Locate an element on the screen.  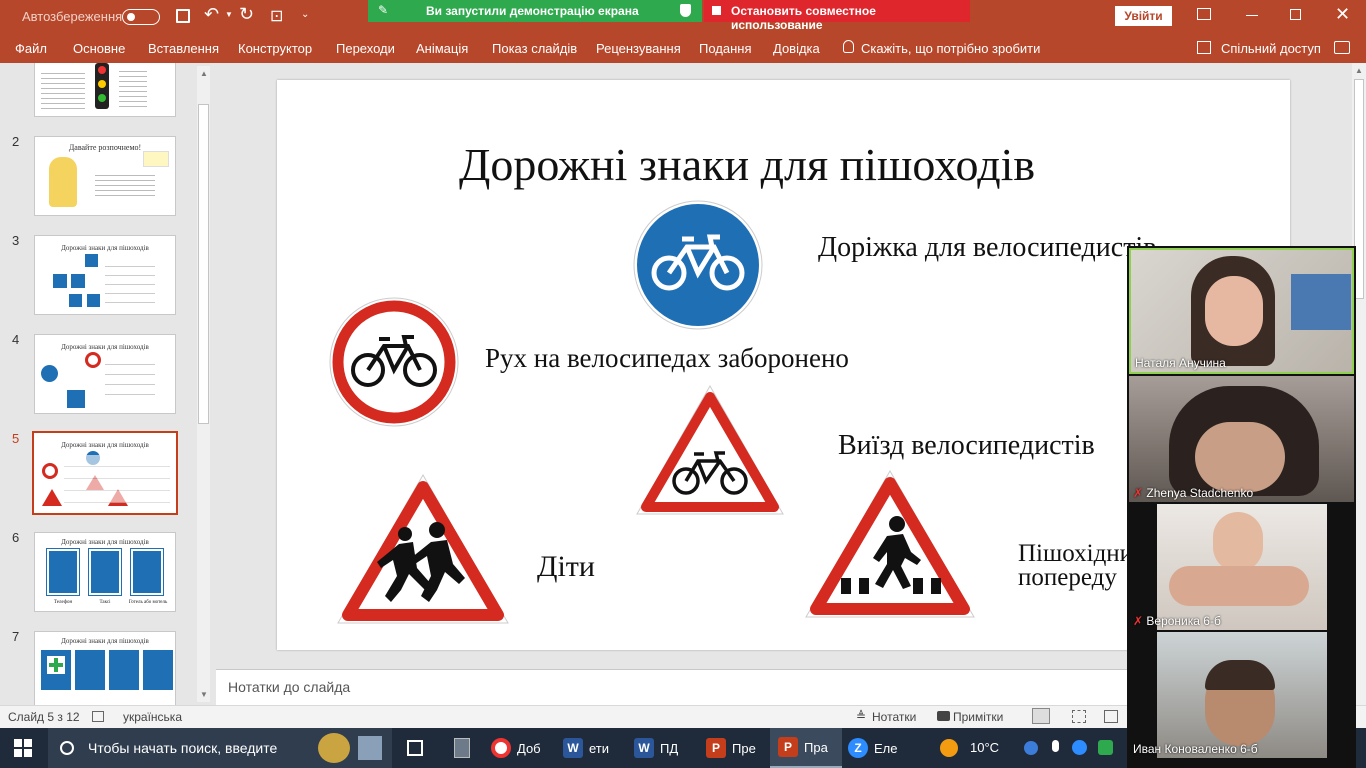
calculator-icon is located at coordinates (462, 748).